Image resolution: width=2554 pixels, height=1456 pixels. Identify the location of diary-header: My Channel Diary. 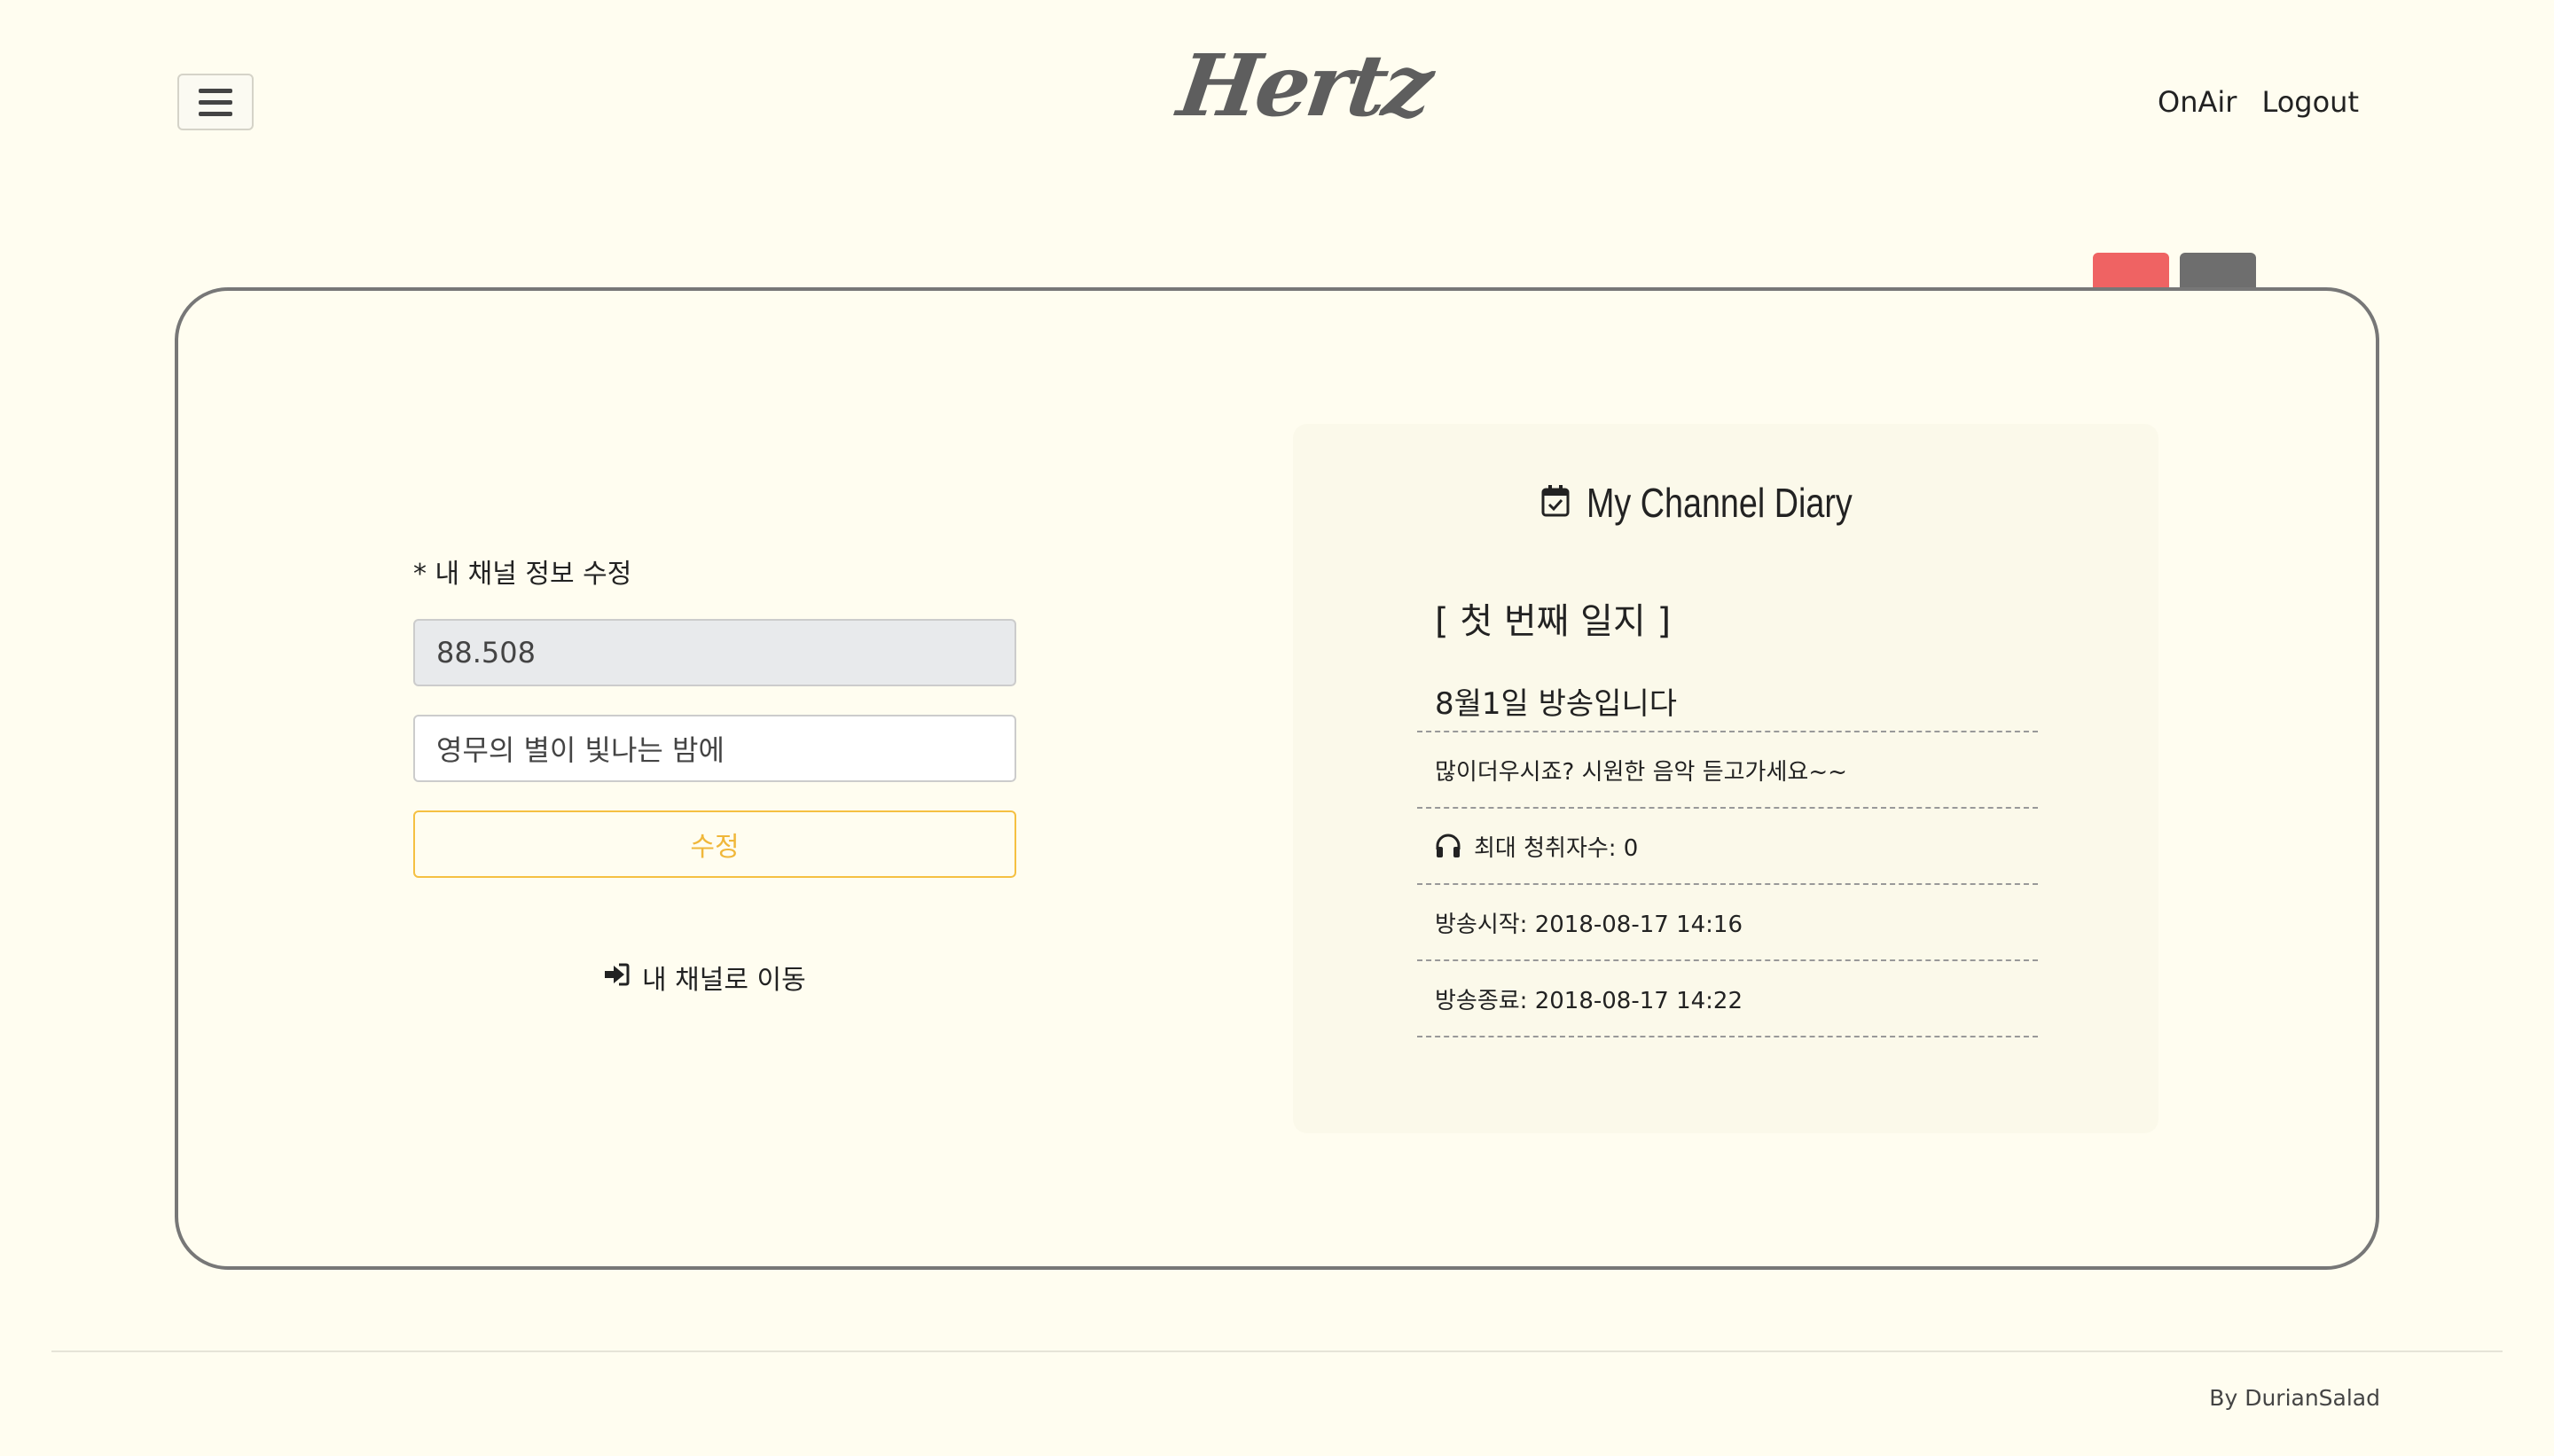
(1725, 503).